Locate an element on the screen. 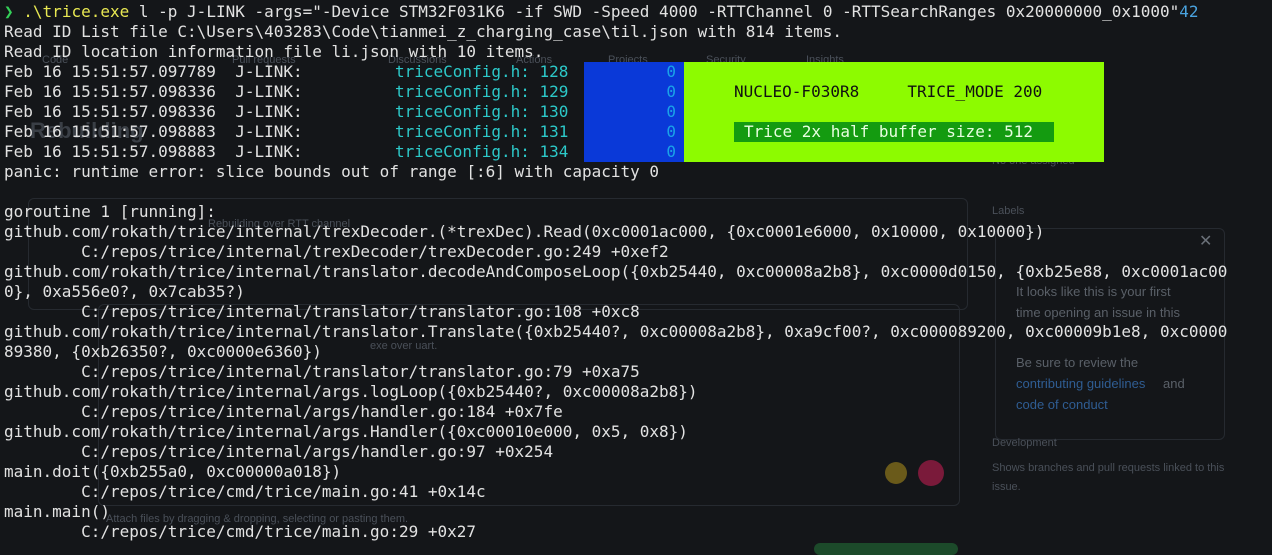 This screenshot has width=1272, height=555. log-row-config: triceConfig.h: 128 is located at coordinates (482, 71).